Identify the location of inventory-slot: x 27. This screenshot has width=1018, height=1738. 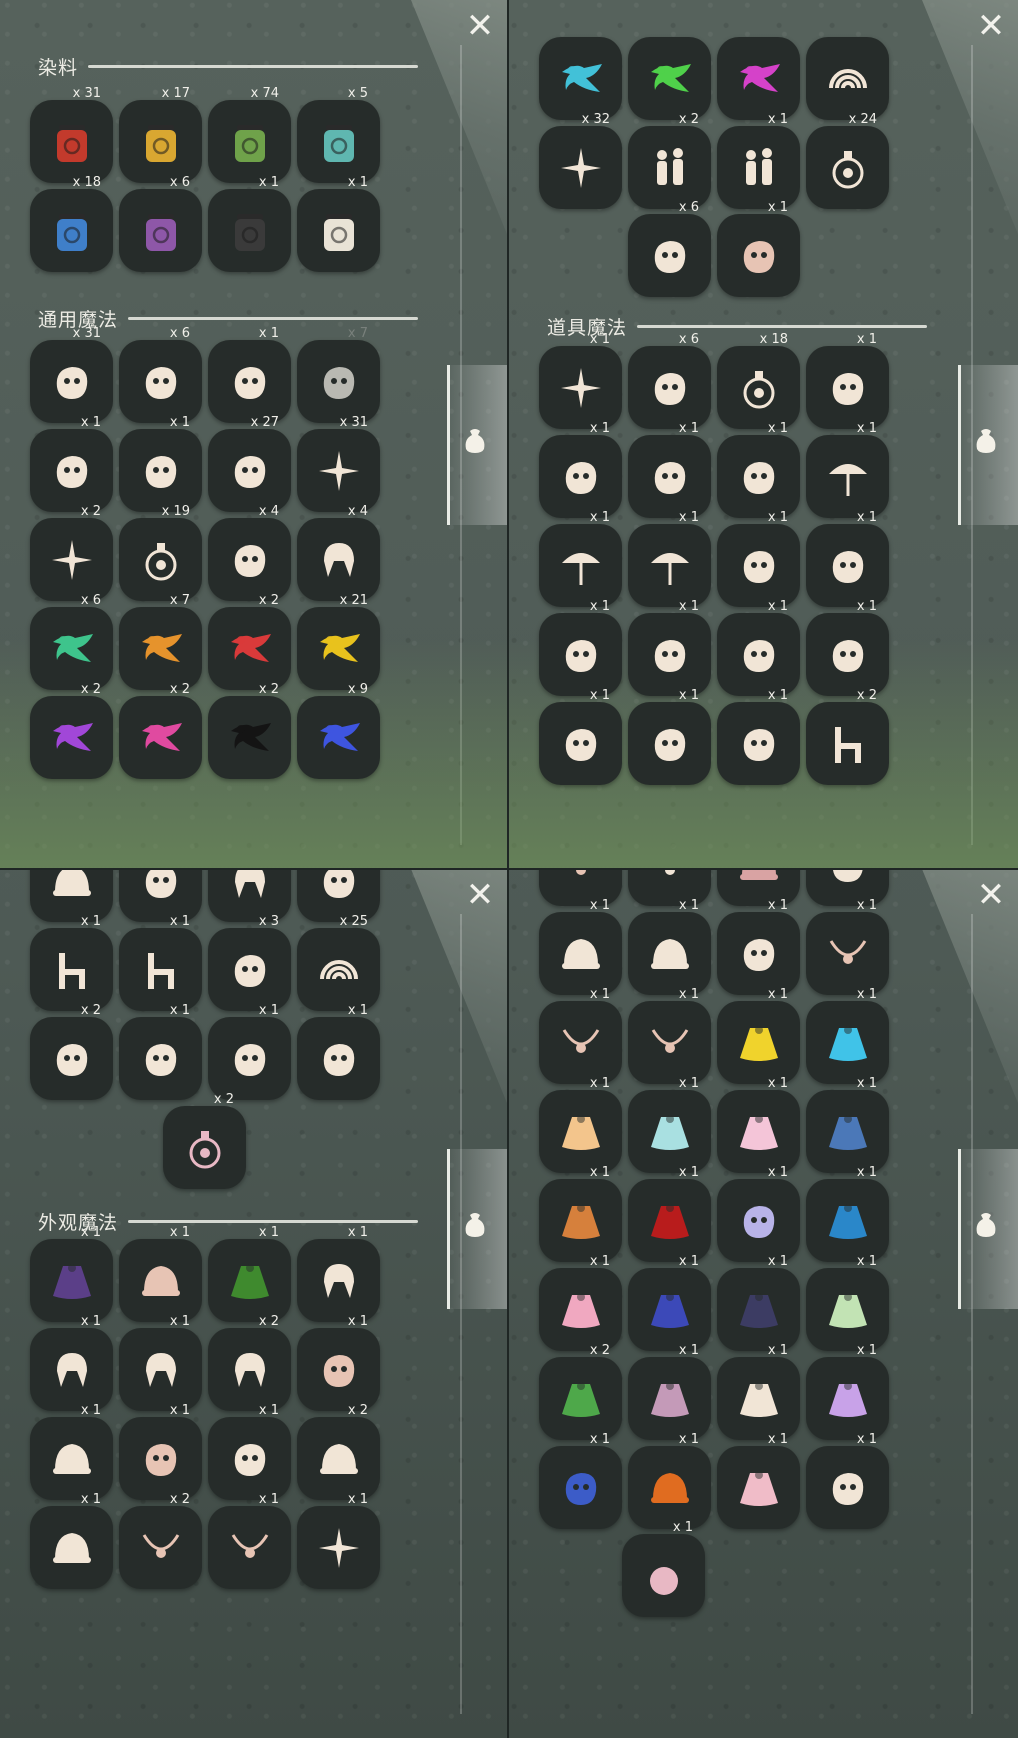
(249, 463).